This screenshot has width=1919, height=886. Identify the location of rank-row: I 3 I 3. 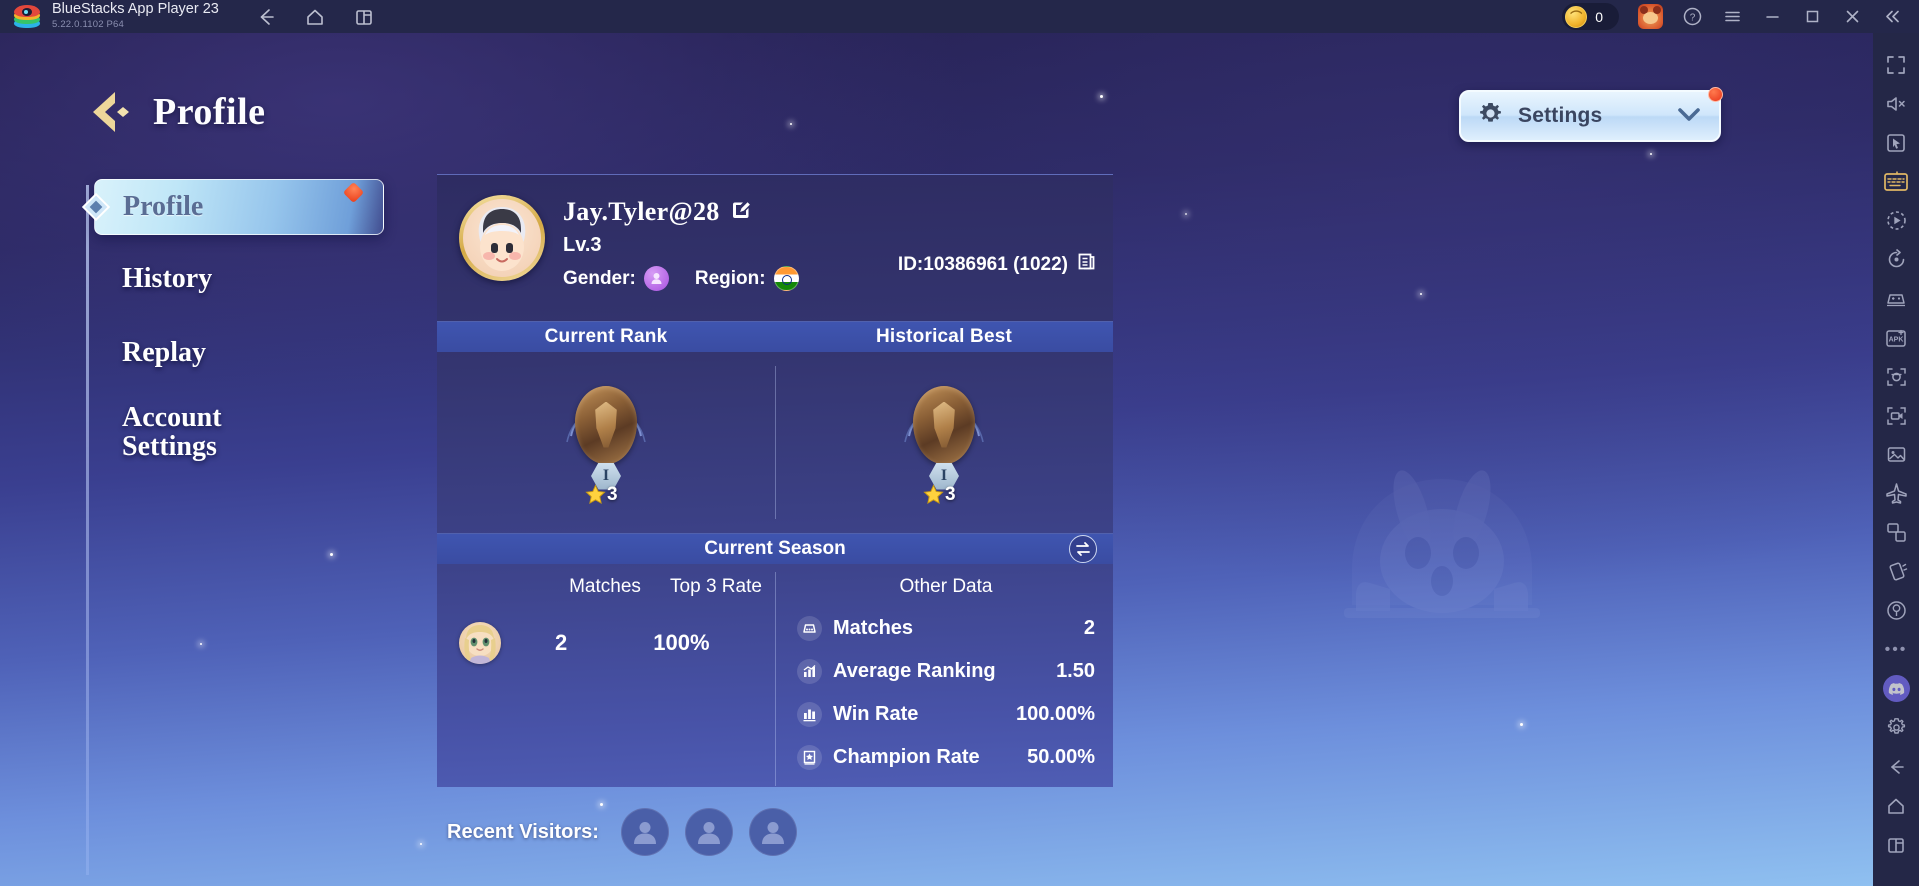
(775, 442).